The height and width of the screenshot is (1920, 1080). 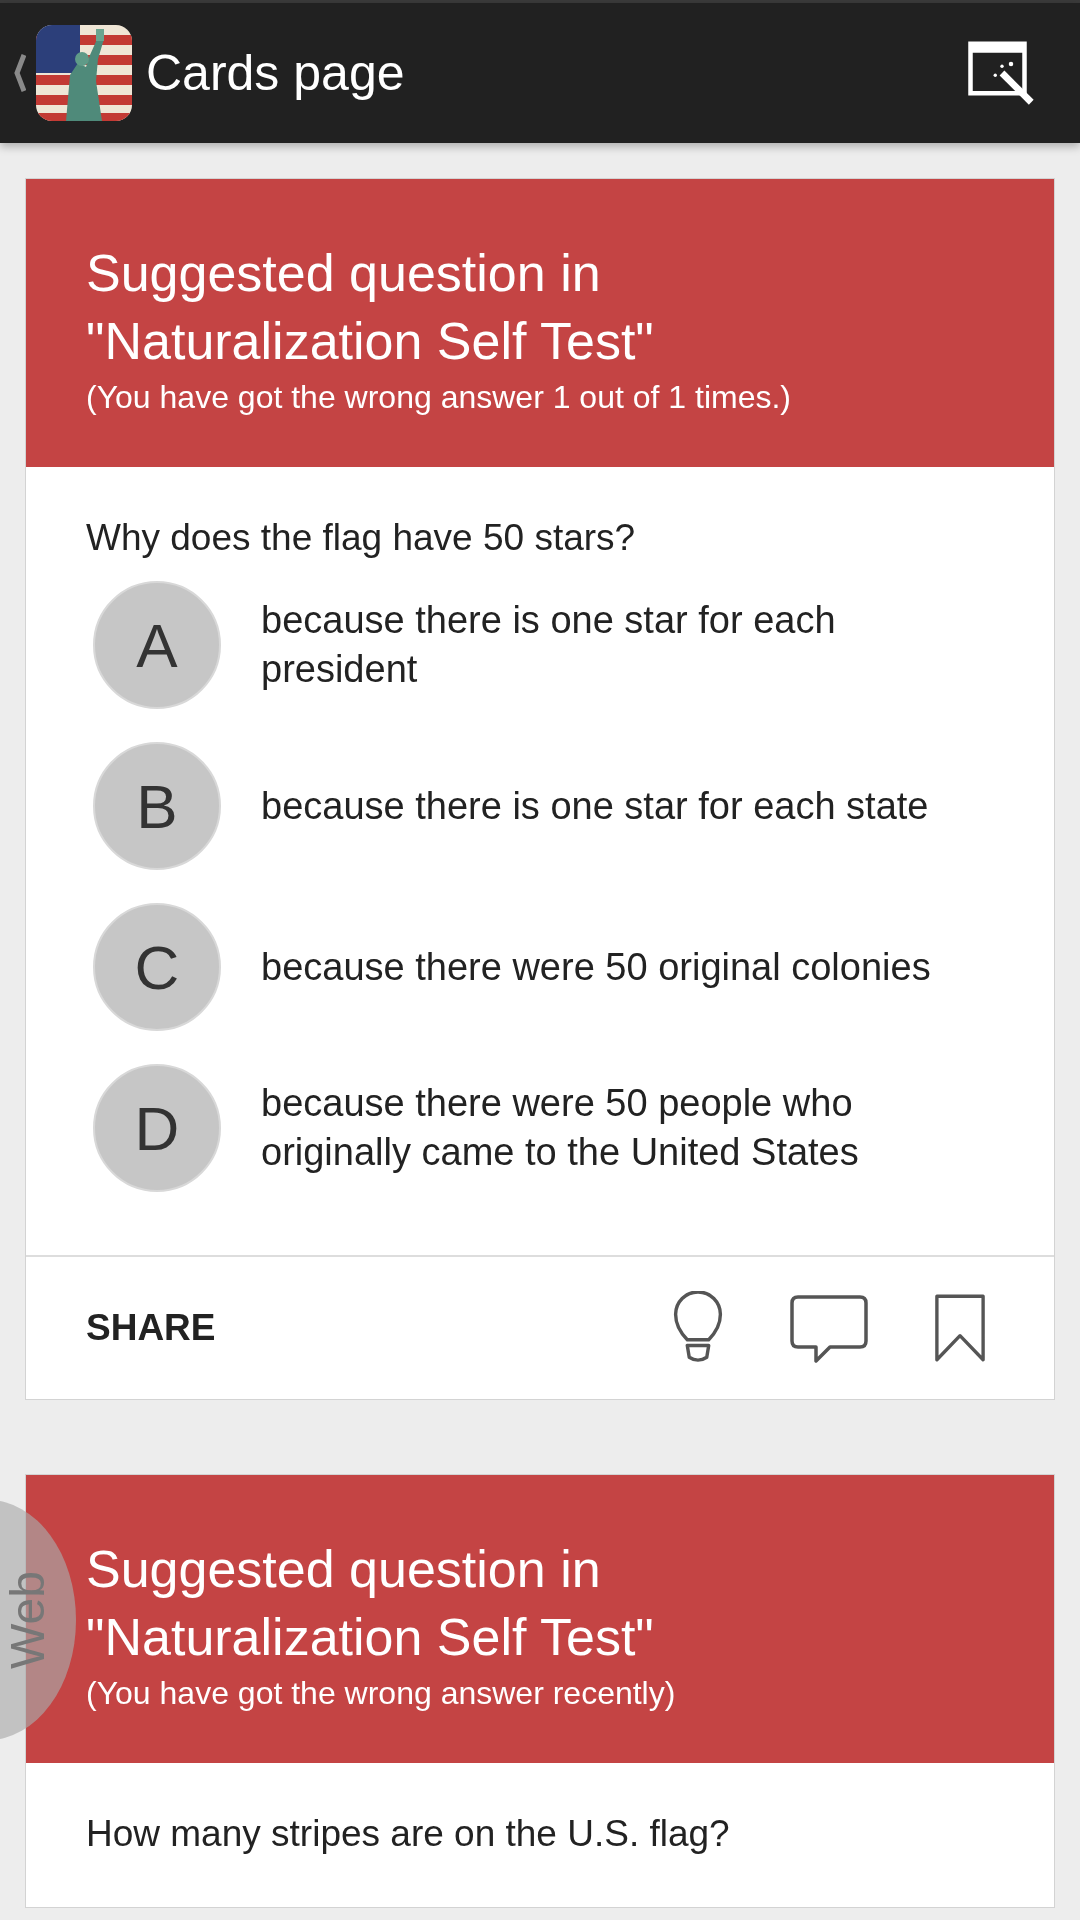 What do you see at coordinates (596, 967) in the screenshot?
I see `option-text: because there were 50 original colonies` at bounding box center [596, 967].